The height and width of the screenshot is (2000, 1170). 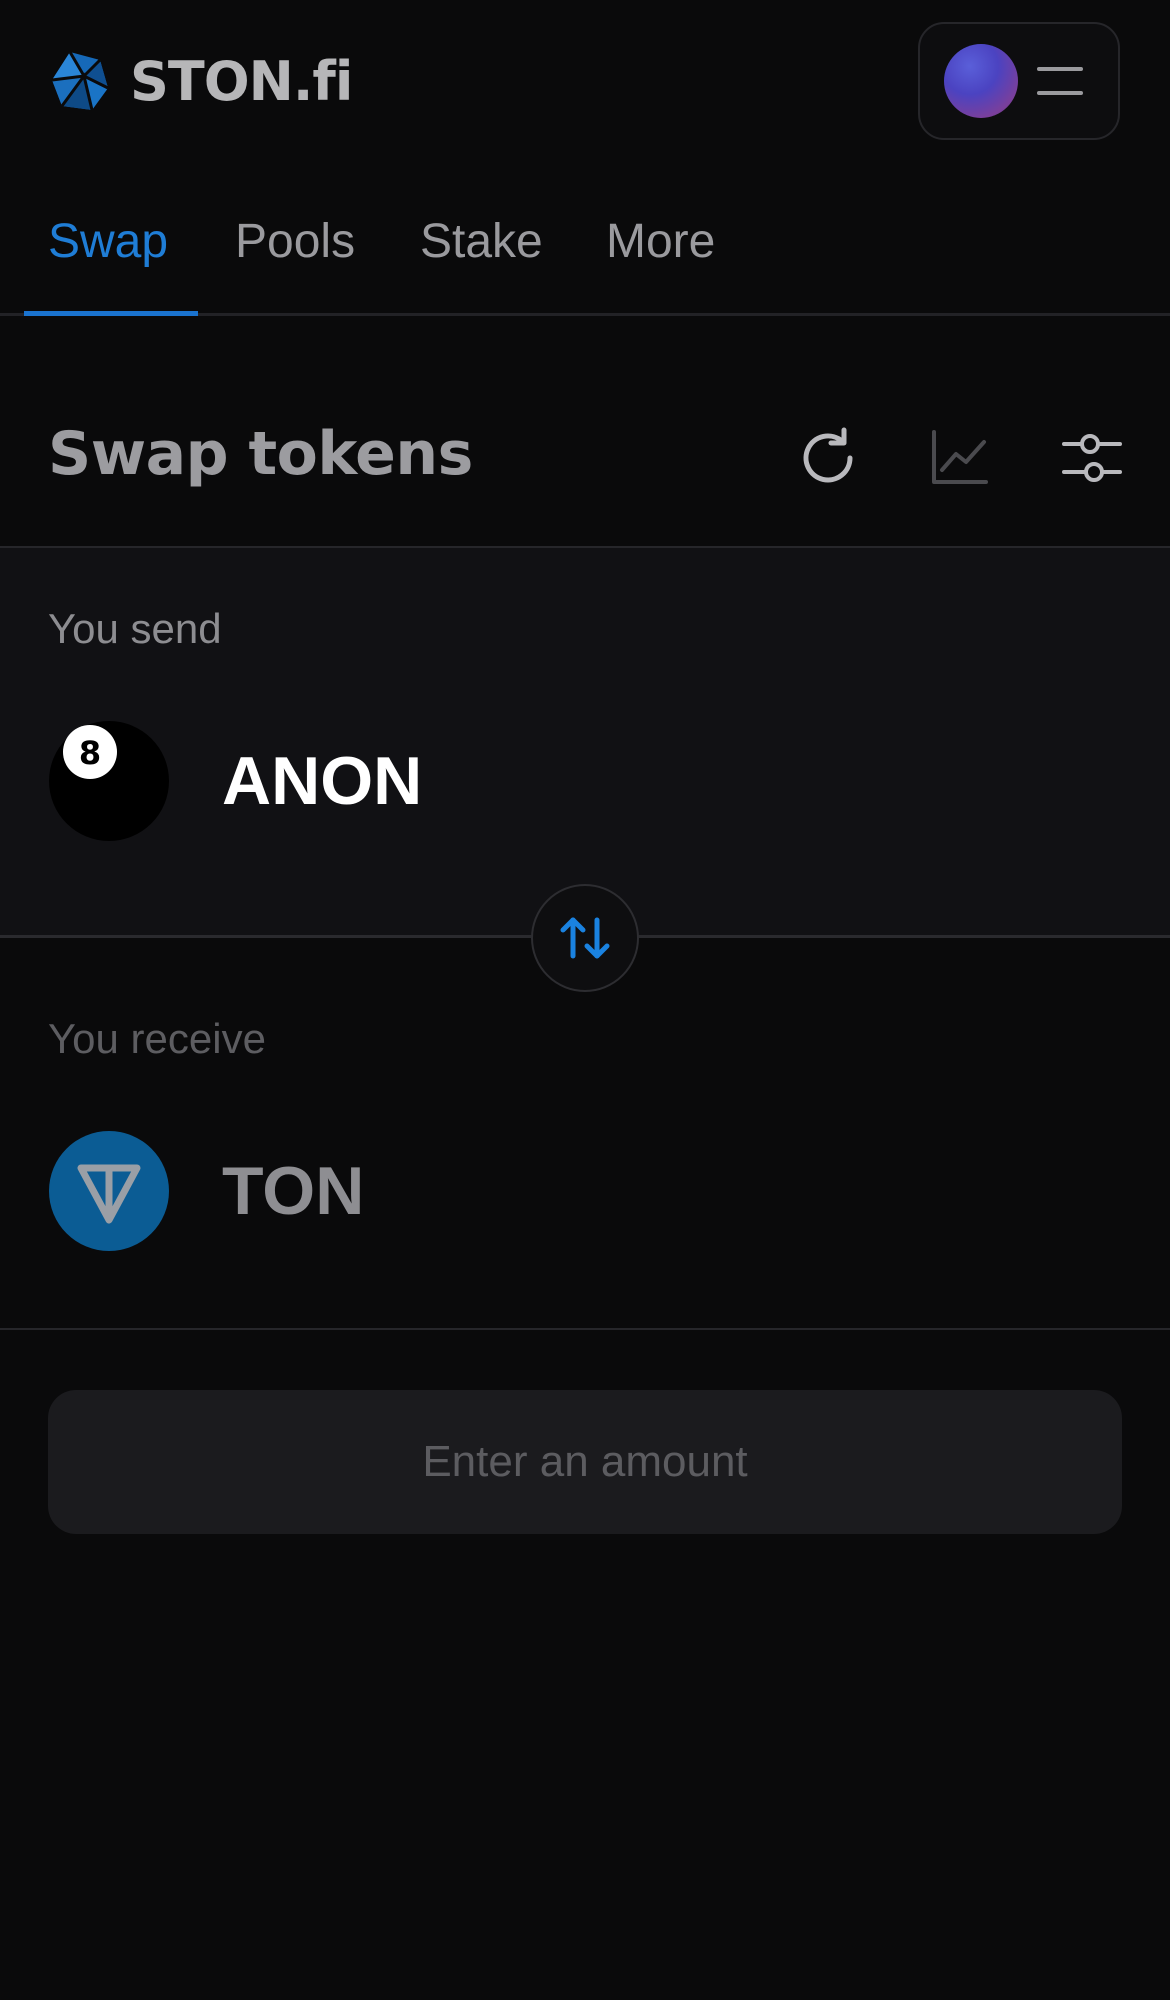 What do you see at coordinates (585, 258) in the screenshot?
I see `main-tabs: Swap Pools Stake More` at bounding box center [585, 258].